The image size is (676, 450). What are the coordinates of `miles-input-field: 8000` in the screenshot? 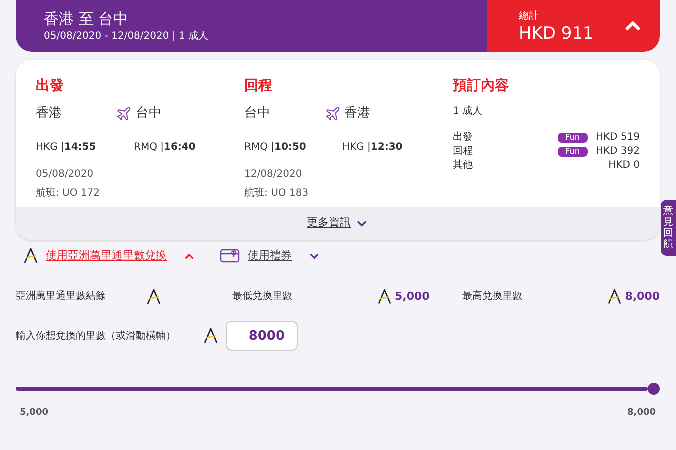 It's located at (262, 336).